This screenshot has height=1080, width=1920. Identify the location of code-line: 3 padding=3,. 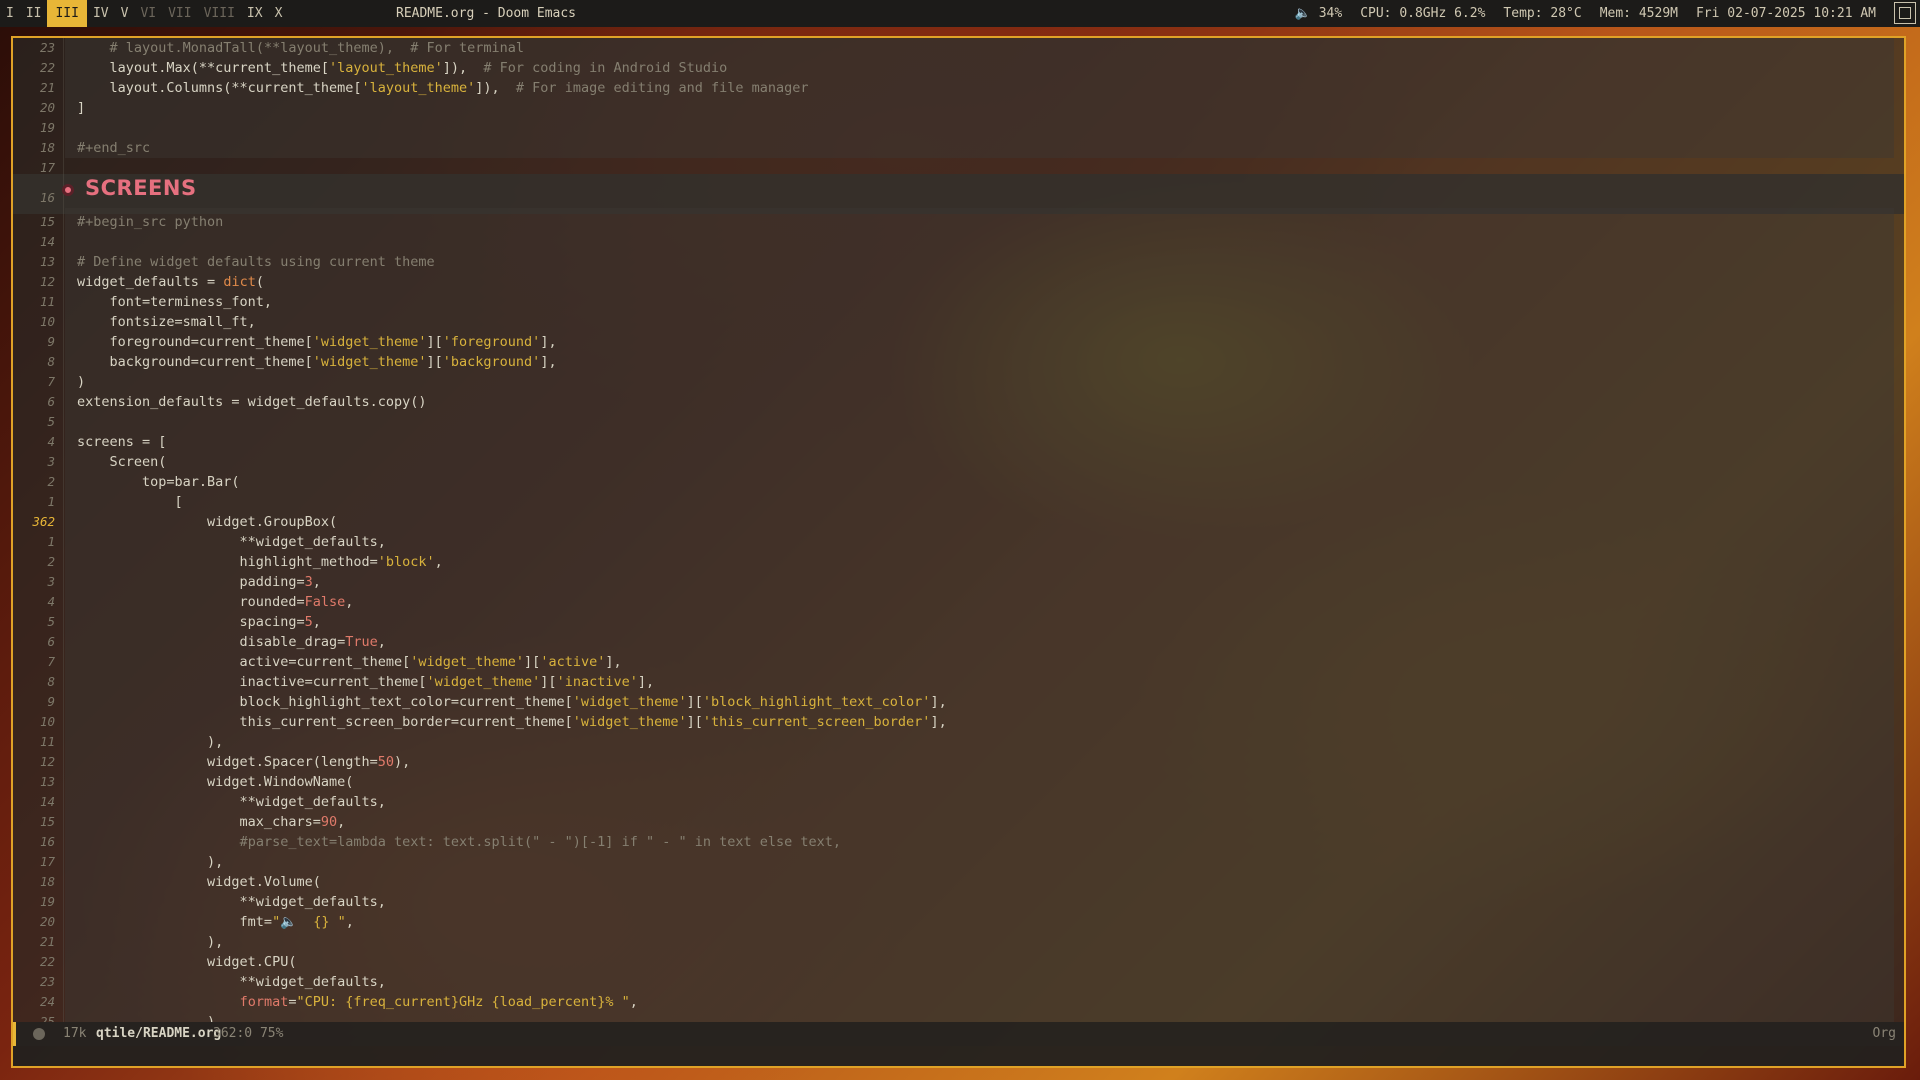
(958, 582).